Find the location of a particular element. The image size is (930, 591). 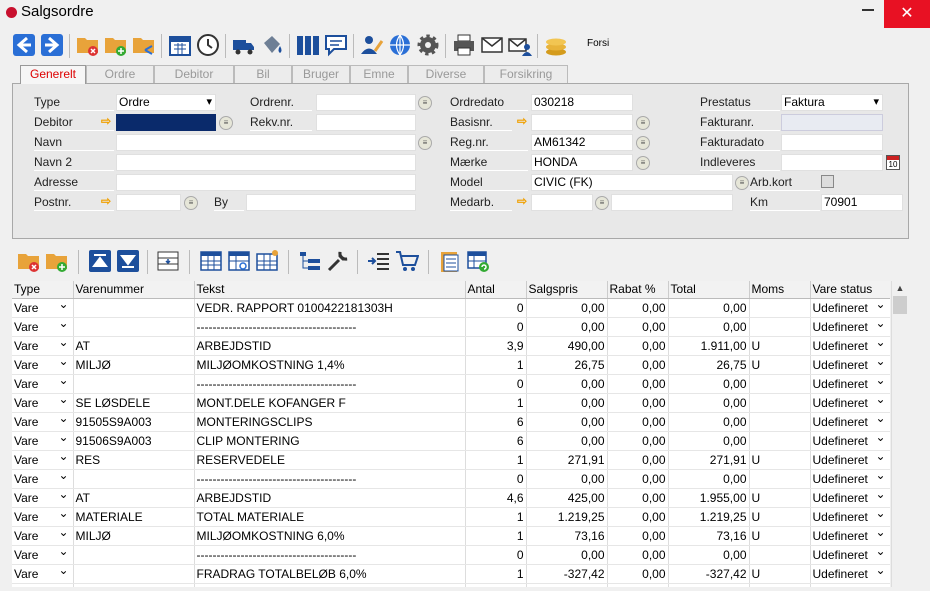

cell-antal: 6 is located at coordinates (496, 441).